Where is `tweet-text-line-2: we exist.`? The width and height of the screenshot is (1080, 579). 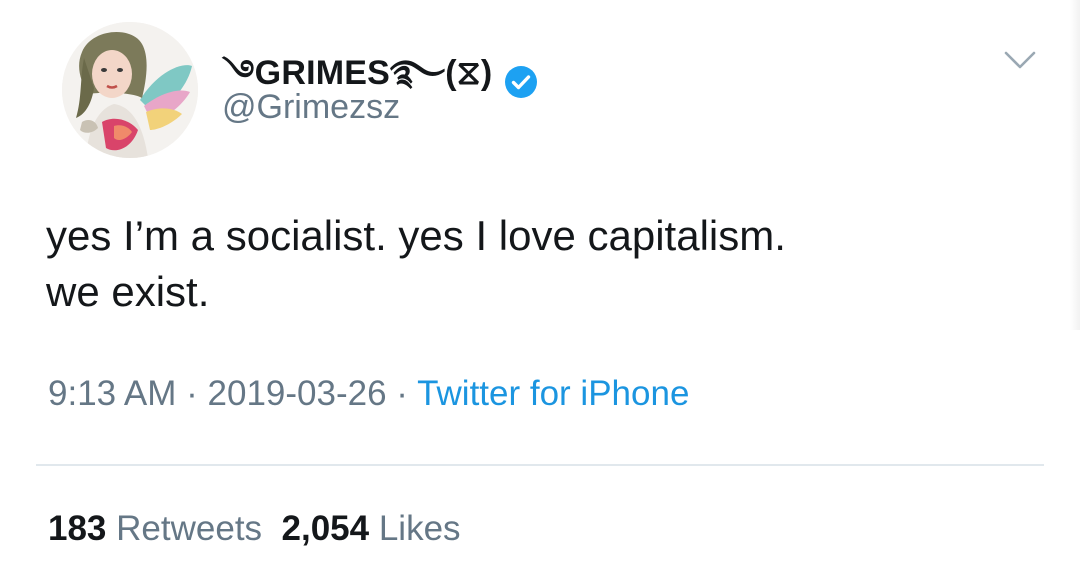 tweet-text-line-2: we exist. is located at coordinates (128, 291).